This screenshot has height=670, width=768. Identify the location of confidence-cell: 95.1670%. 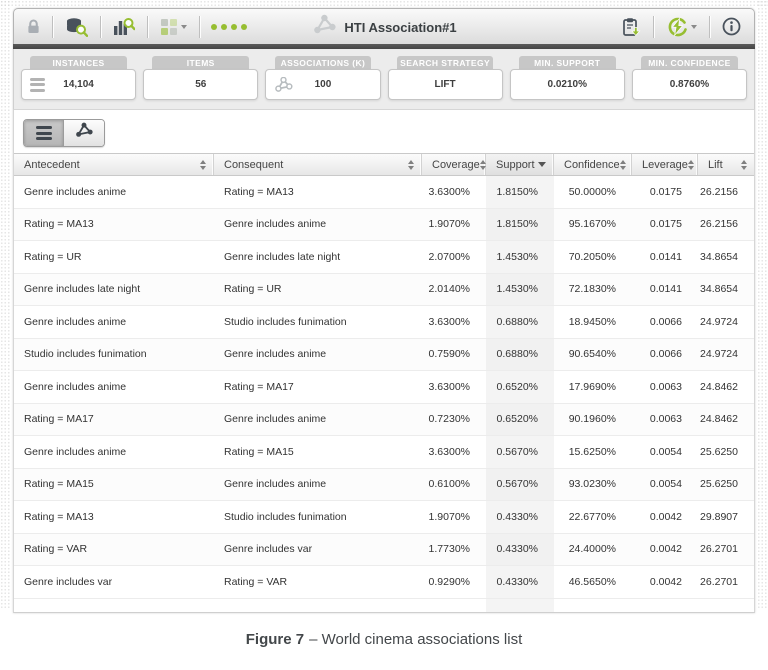
(592, 224).